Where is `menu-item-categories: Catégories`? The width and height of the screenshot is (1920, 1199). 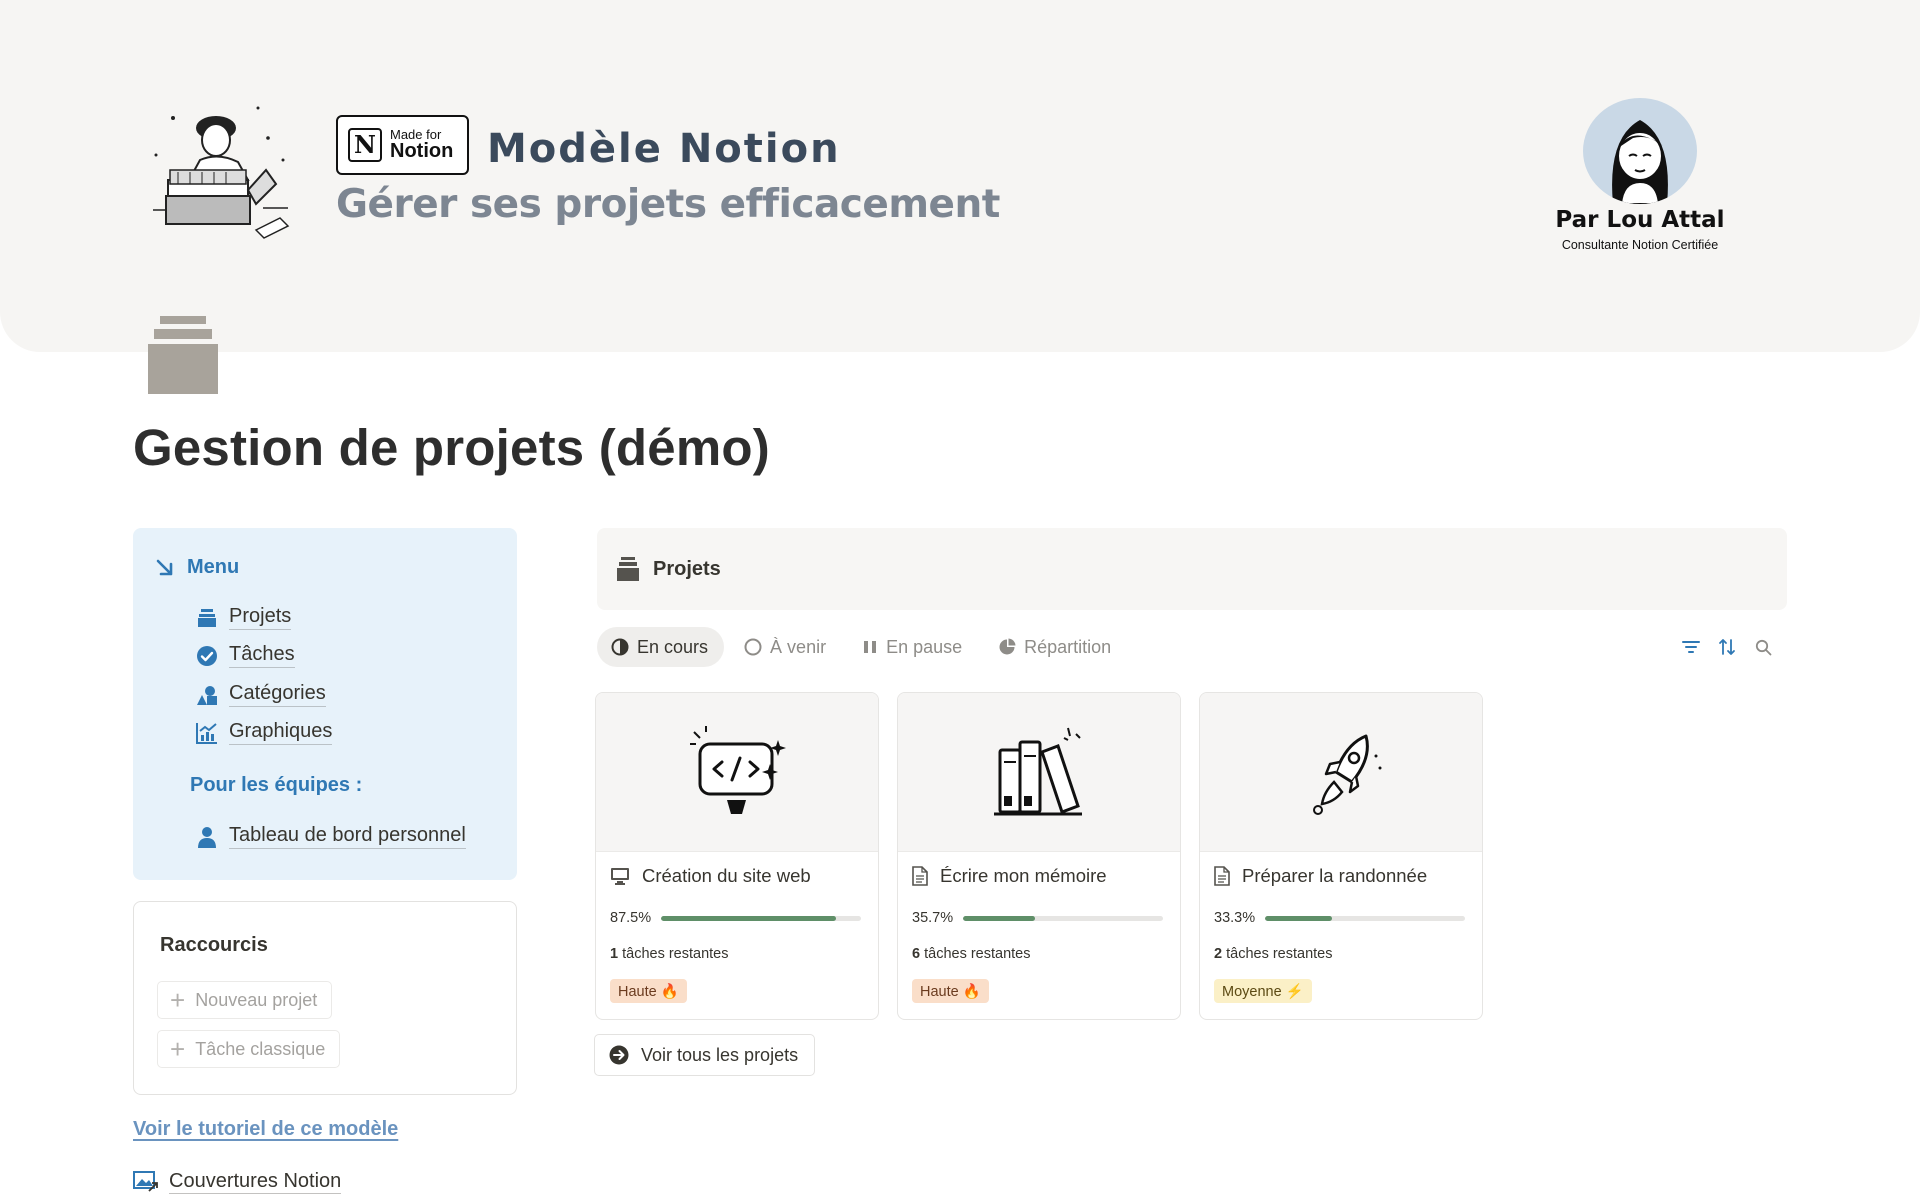
menu-item-categories: Catégories is located at coordinates (260, 694).